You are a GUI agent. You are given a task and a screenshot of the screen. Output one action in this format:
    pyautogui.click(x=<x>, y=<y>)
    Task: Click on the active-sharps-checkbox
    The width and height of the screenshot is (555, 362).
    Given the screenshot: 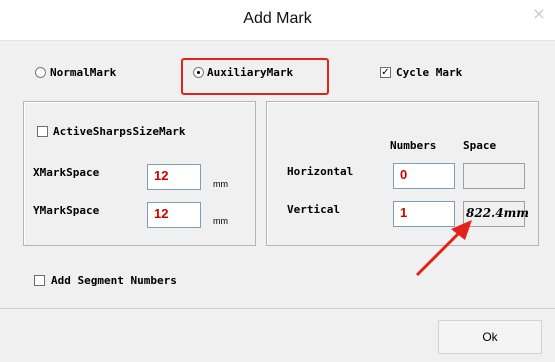 What is the action you would take?
    pyautogui.click(x=42, y=131)
    